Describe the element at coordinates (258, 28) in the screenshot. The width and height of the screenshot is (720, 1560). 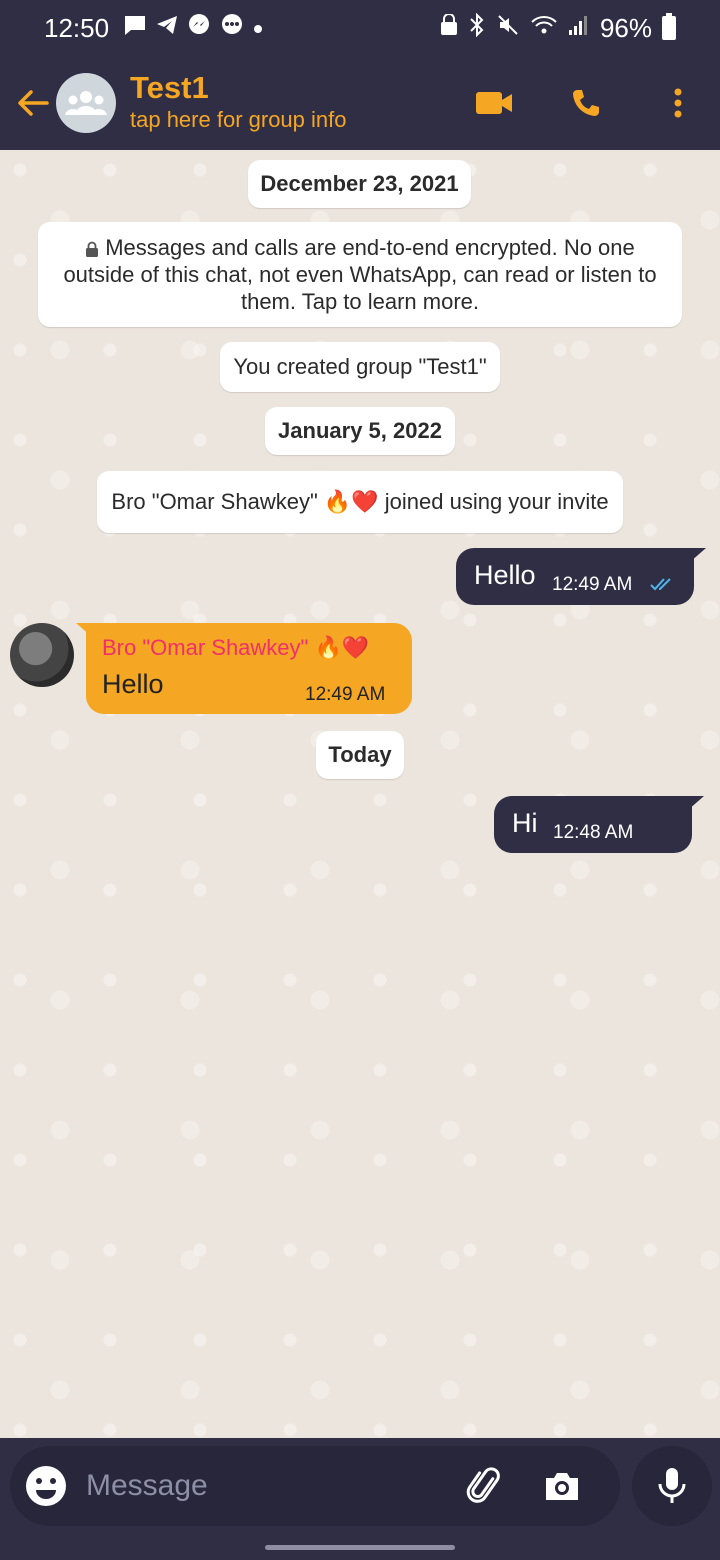
I see `more-notifications-dot-icon` at that location.